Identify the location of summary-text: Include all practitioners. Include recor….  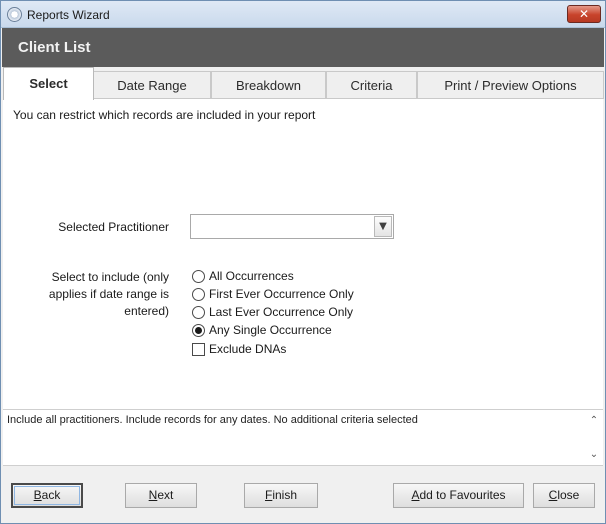
(212, 420).